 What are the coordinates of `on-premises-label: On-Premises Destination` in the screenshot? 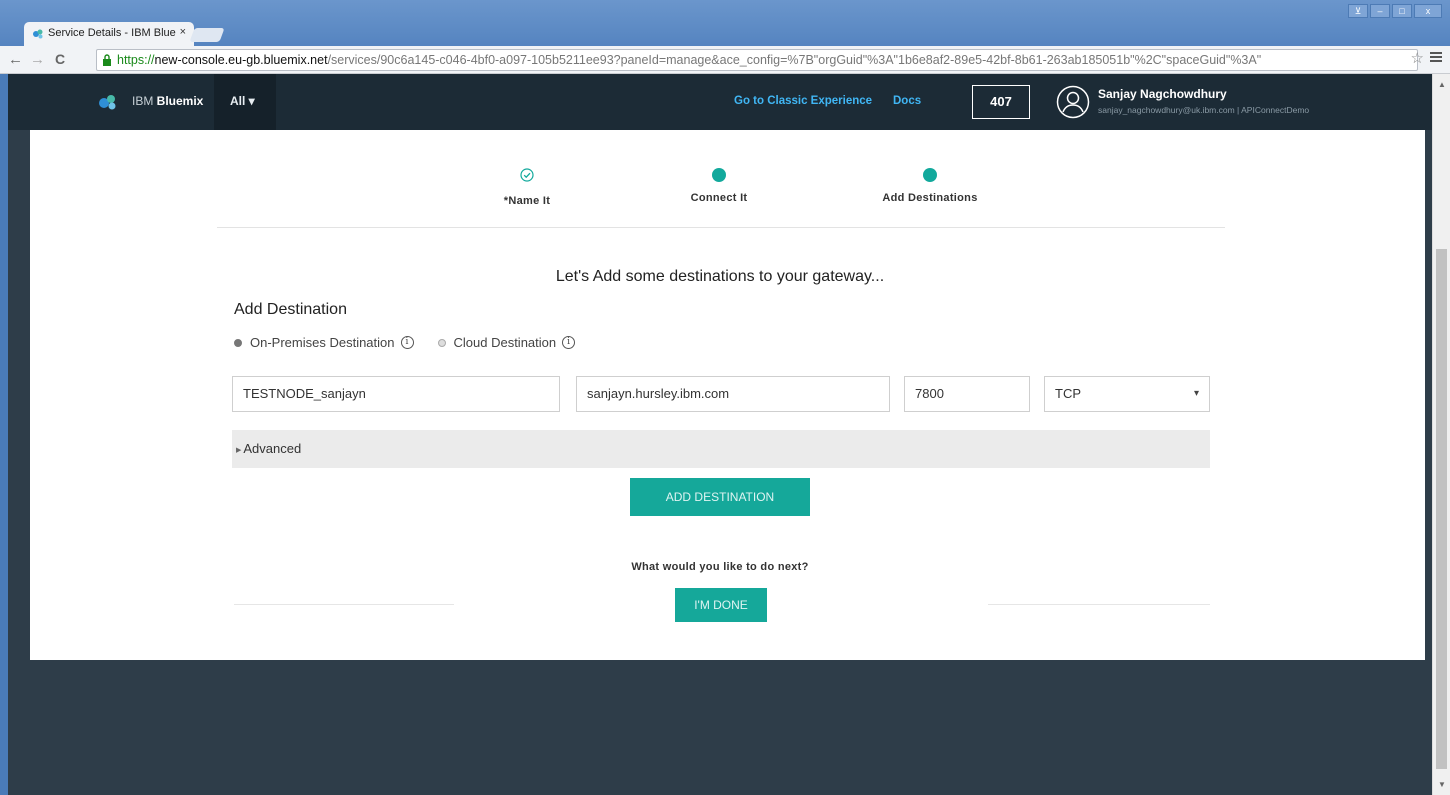 It's located at (322, 342).